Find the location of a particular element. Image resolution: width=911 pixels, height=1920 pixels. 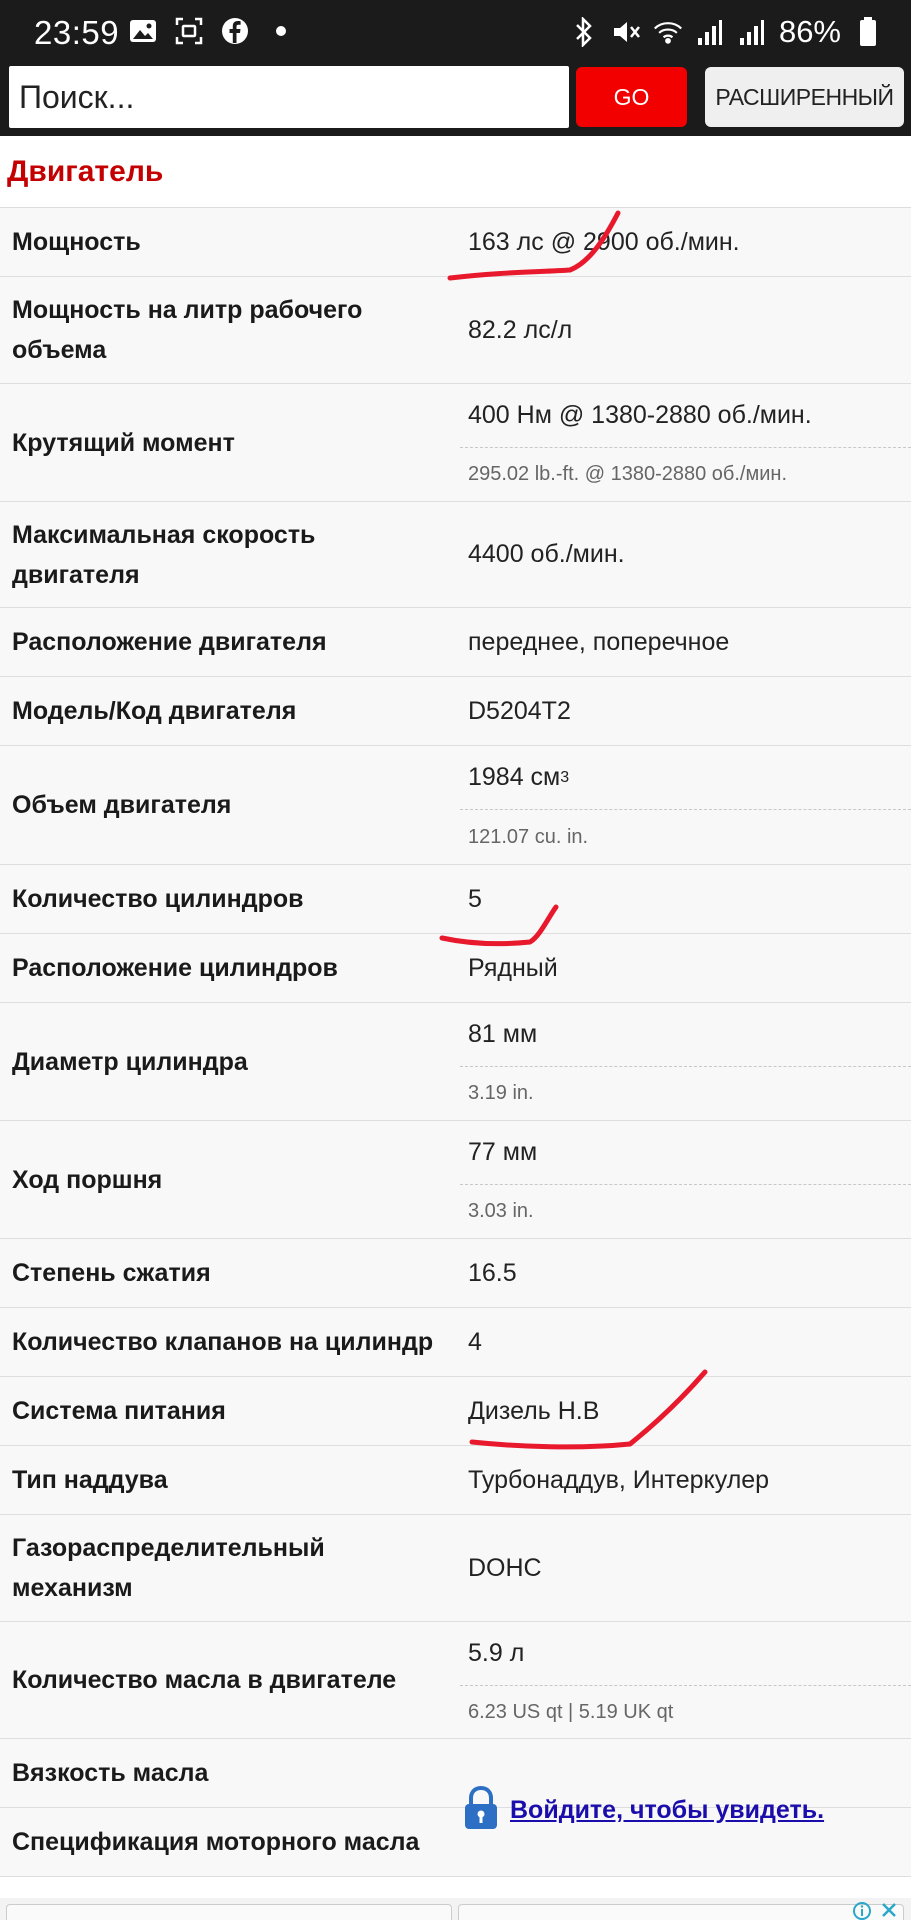

spec-label: Вязкость масла is located at coordinates (110, 1773).